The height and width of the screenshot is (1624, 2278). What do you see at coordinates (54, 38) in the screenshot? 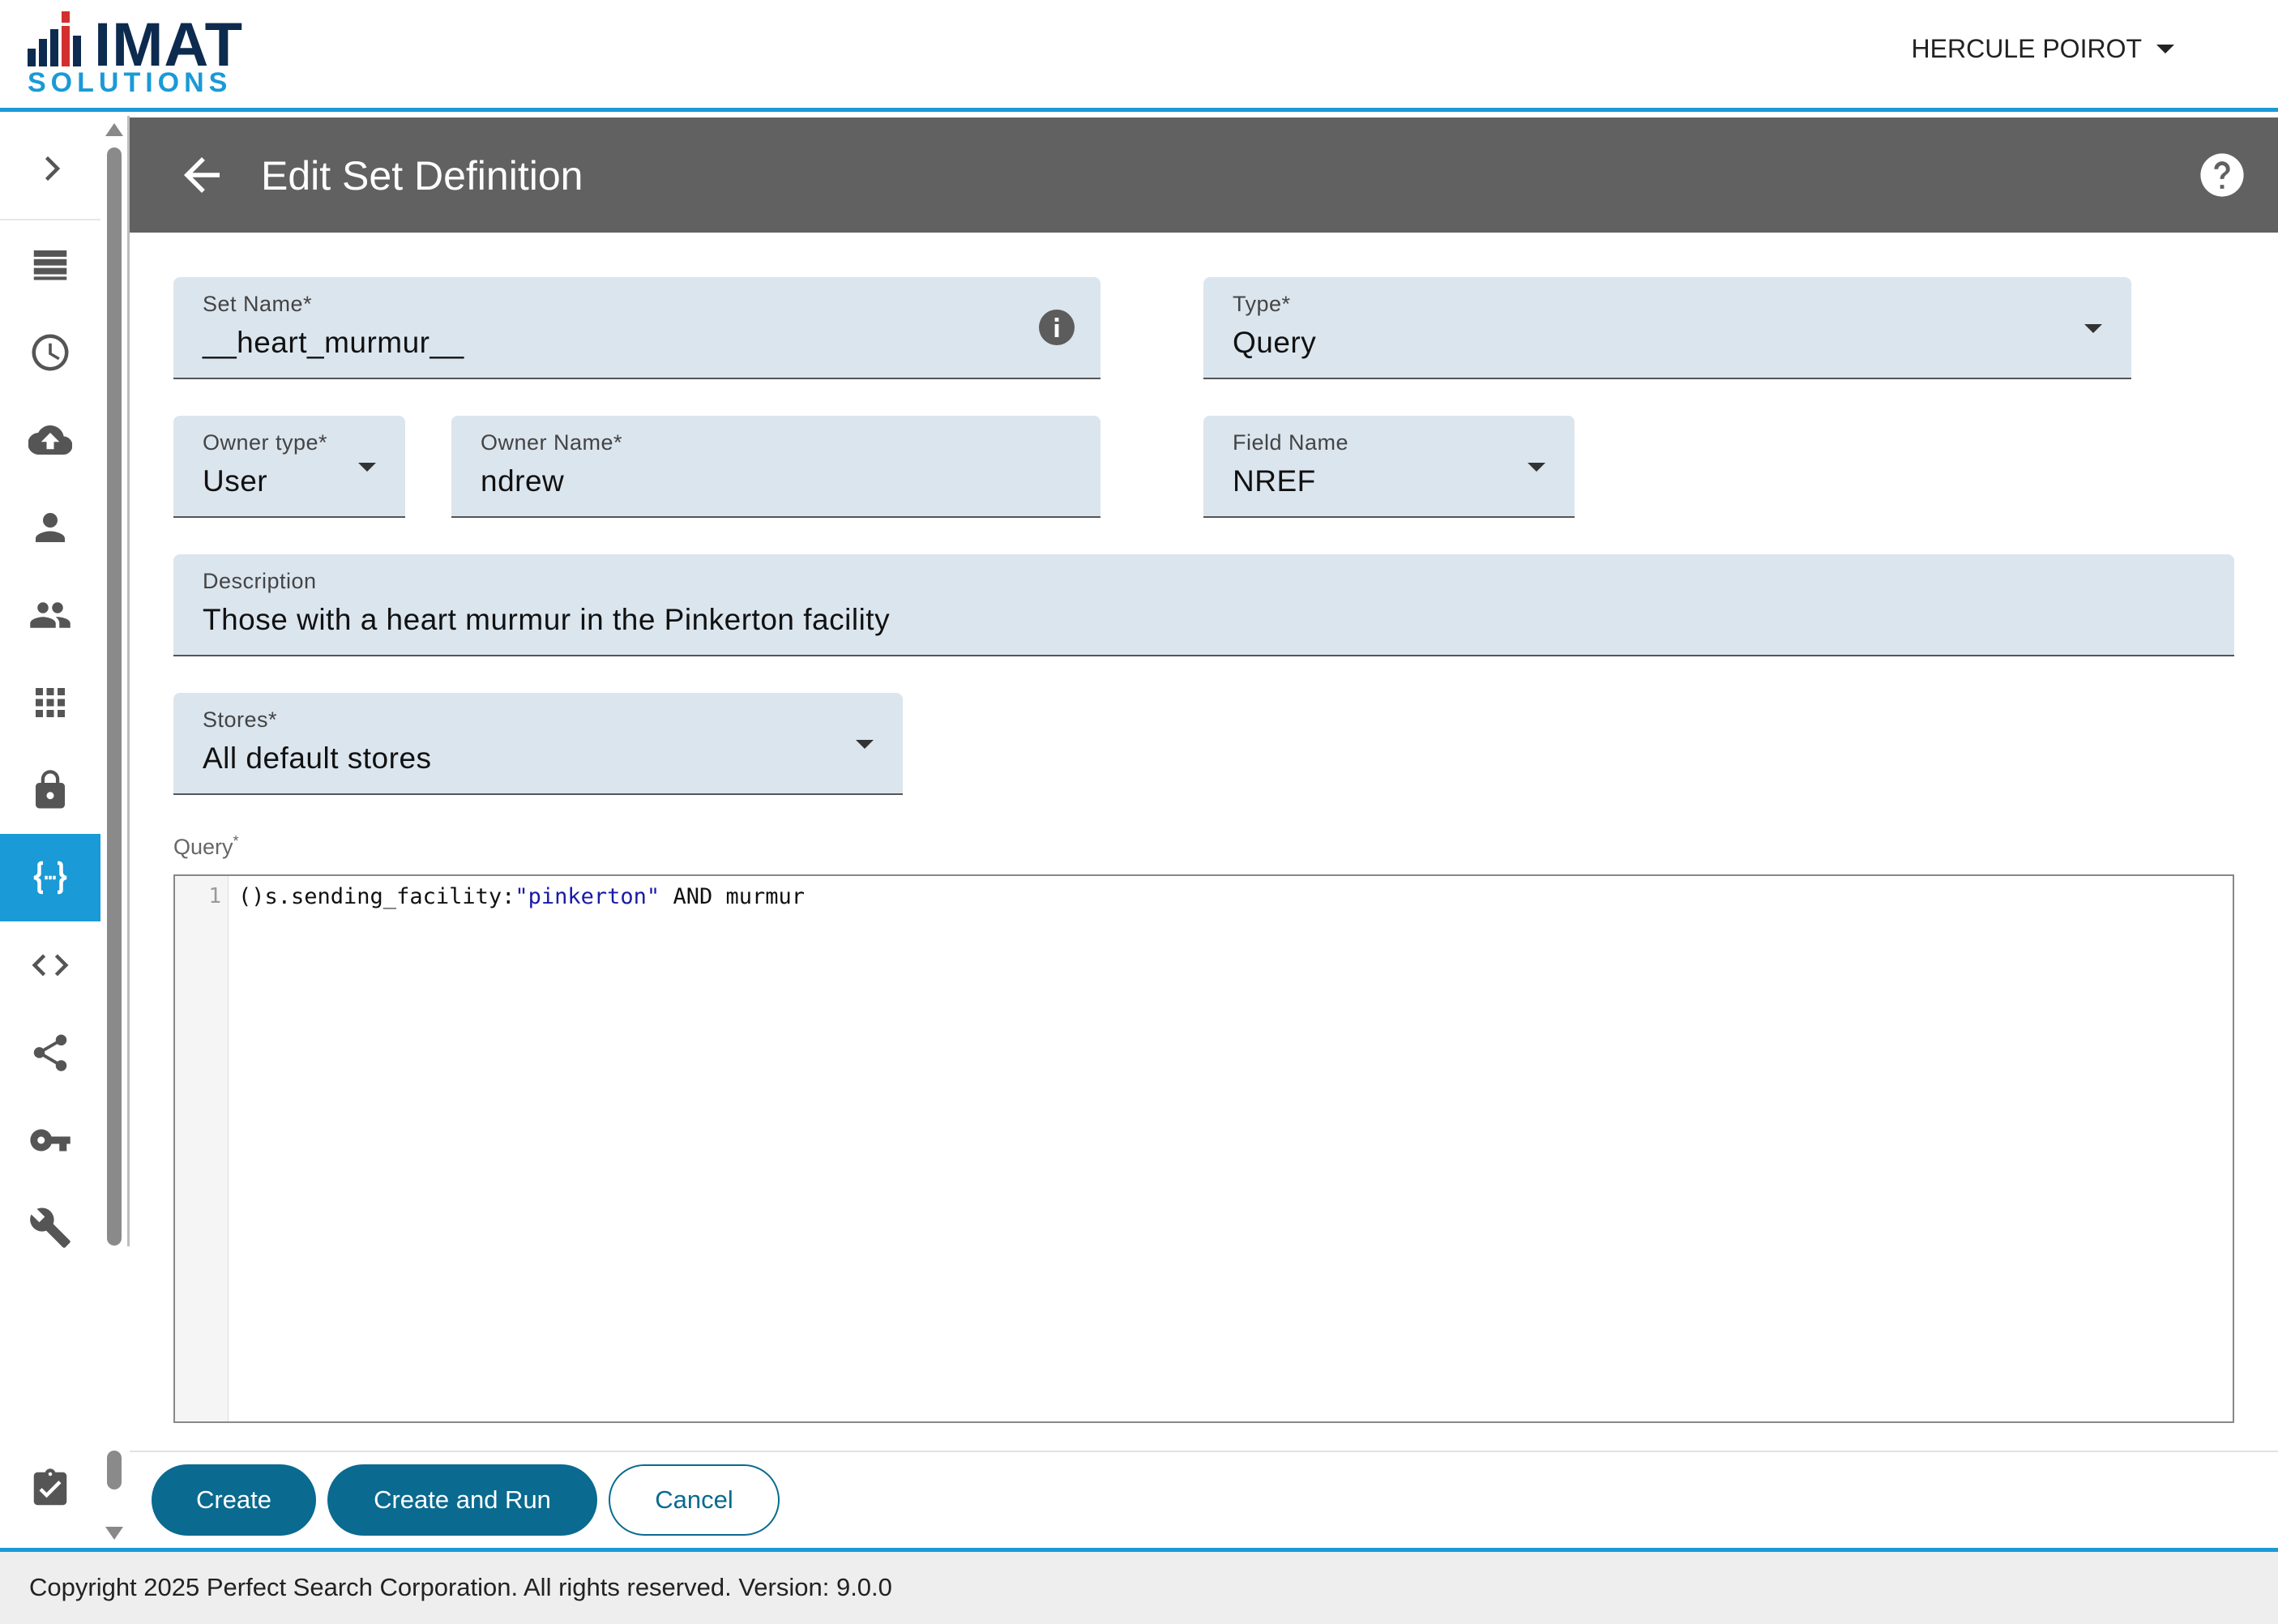
I see `logo-bars-icon` at bounding box center [54, 38].